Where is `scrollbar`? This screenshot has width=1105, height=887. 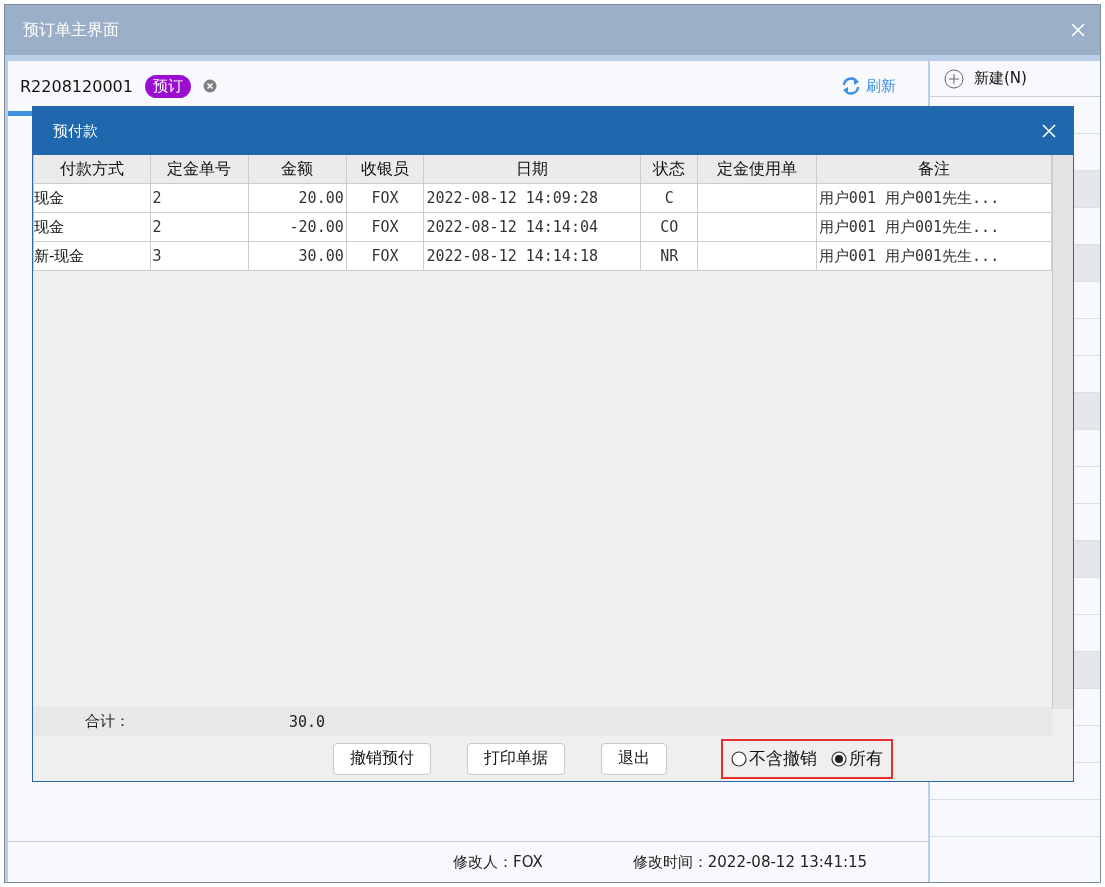 scrollbar is located at coordinates (1062, 432).